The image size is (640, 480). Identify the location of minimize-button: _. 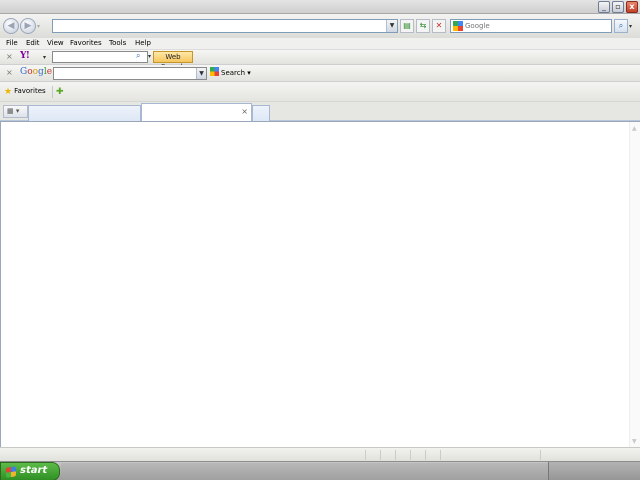
(604, 7).